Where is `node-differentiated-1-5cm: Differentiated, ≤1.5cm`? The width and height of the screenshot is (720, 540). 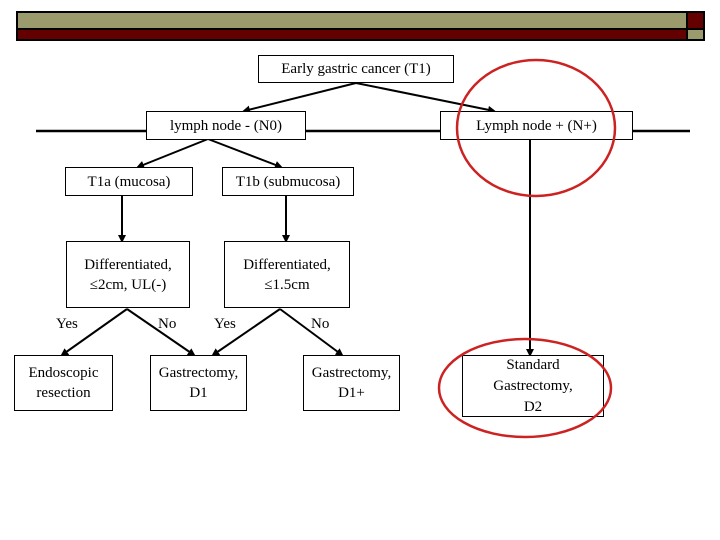
node-differentiated-1-5cm: Differentiated, ≤1.5cm is located at coordinates (287, 274).